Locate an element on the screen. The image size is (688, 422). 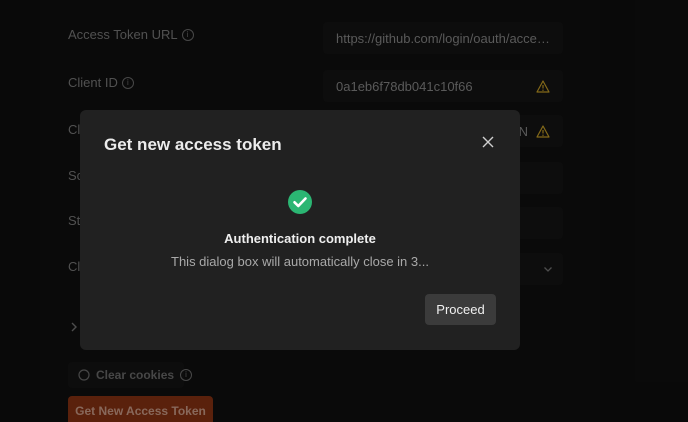
proceed-label: Proceed is located at coordinates (460, 309).